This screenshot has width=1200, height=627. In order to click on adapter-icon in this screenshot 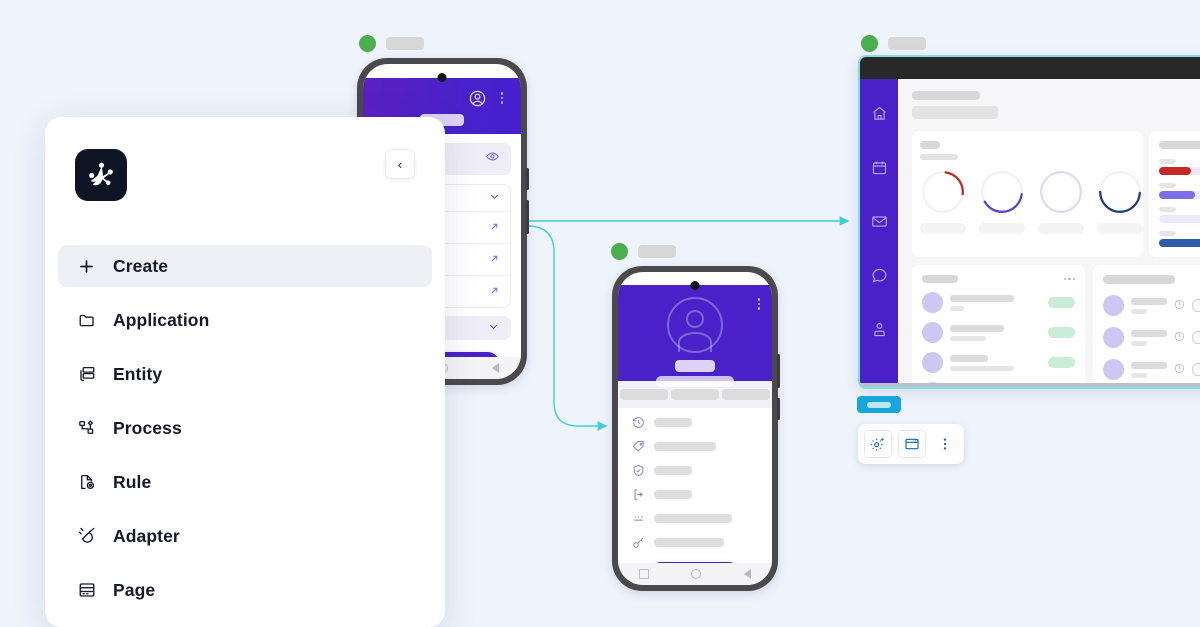, I will do `click(86, 536)`.